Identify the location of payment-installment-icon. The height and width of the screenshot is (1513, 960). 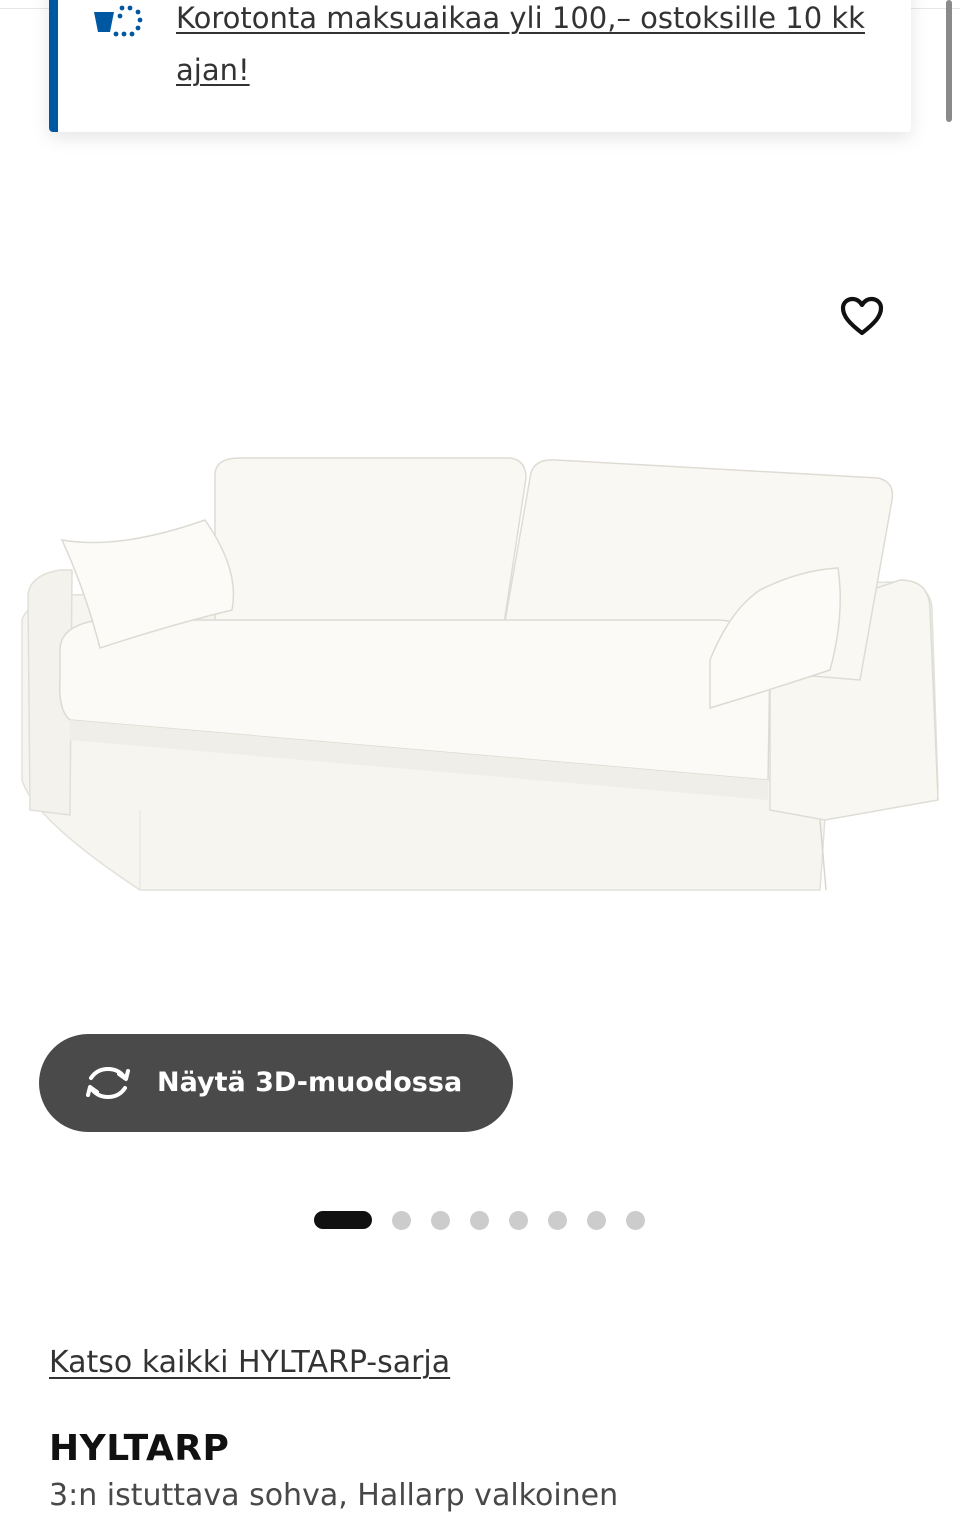
(118, 21).